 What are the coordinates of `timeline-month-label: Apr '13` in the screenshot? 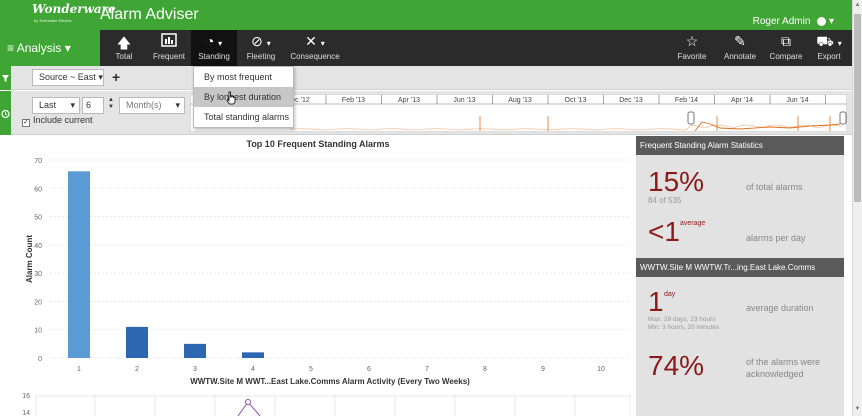 It's located at (409, 100).